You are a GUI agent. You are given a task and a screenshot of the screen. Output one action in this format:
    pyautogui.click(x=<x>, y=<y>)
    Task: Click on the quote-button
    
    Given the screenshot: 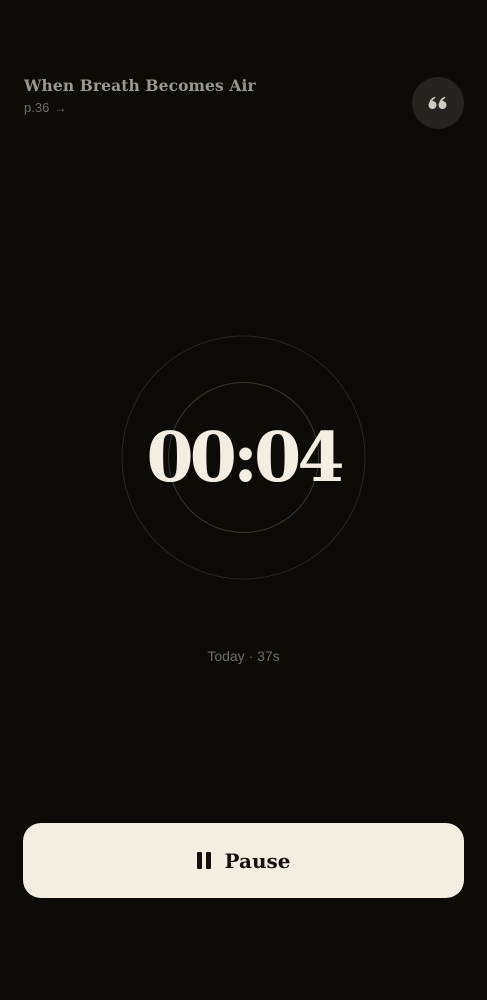 What is the action you would take?
    pyautogui.click(x=438, y=103)
    